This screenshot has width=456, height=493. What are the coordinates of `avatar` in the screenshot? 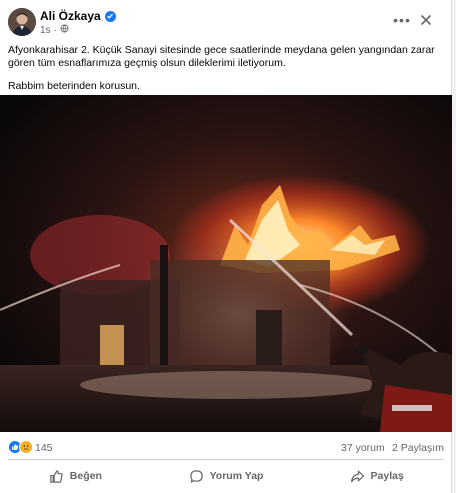 It's located at (22, 22).